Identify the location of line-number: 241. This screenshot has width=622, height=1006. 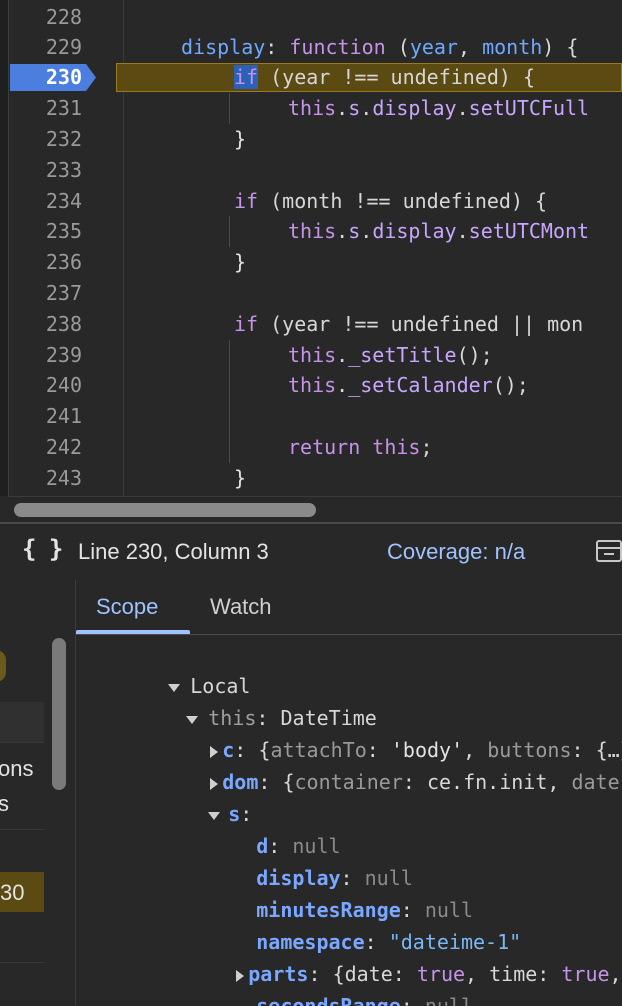
(45, 416).